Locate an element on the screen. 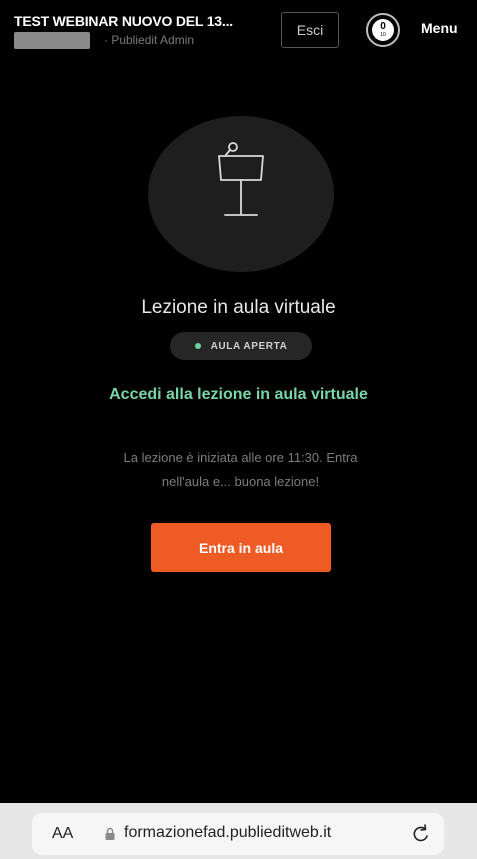 The width and height of the screenshot is (477, 859). lesson-info-line-2: nell'aula e... buona lezione! is located at coordinates (240, 481).